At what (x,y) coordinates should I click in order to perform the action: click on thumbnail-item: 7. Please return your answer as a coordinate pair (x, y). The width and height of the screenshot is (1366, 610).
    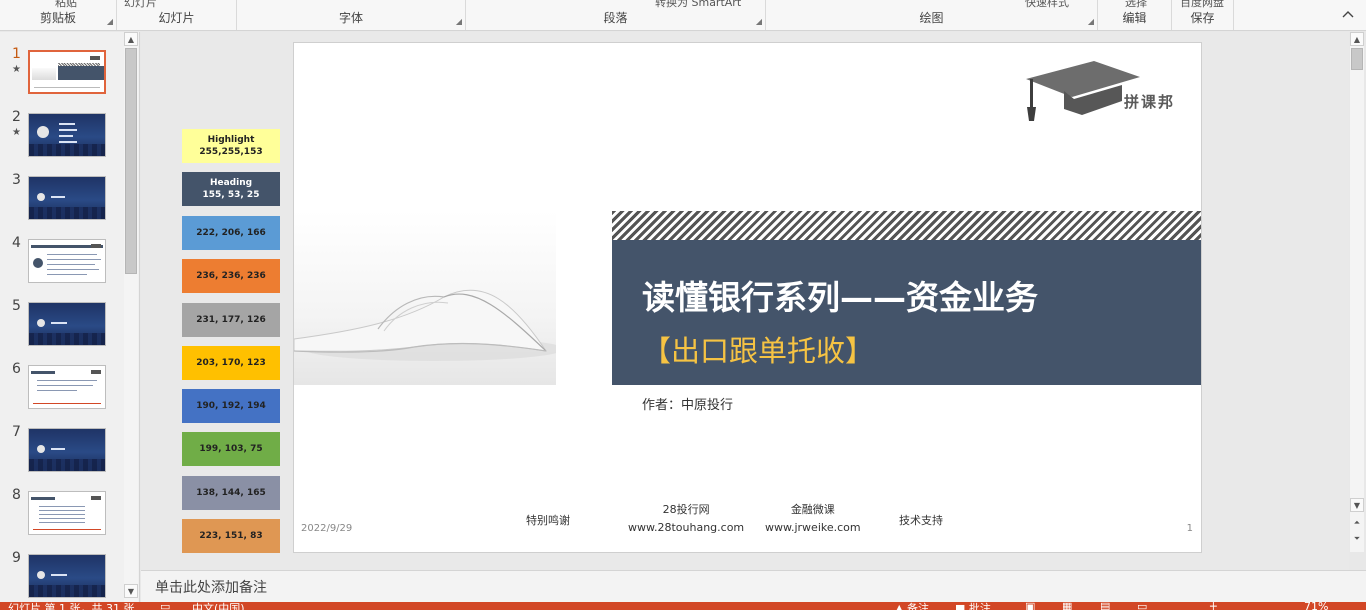
    Looking at the image, I should click on (62, 454).